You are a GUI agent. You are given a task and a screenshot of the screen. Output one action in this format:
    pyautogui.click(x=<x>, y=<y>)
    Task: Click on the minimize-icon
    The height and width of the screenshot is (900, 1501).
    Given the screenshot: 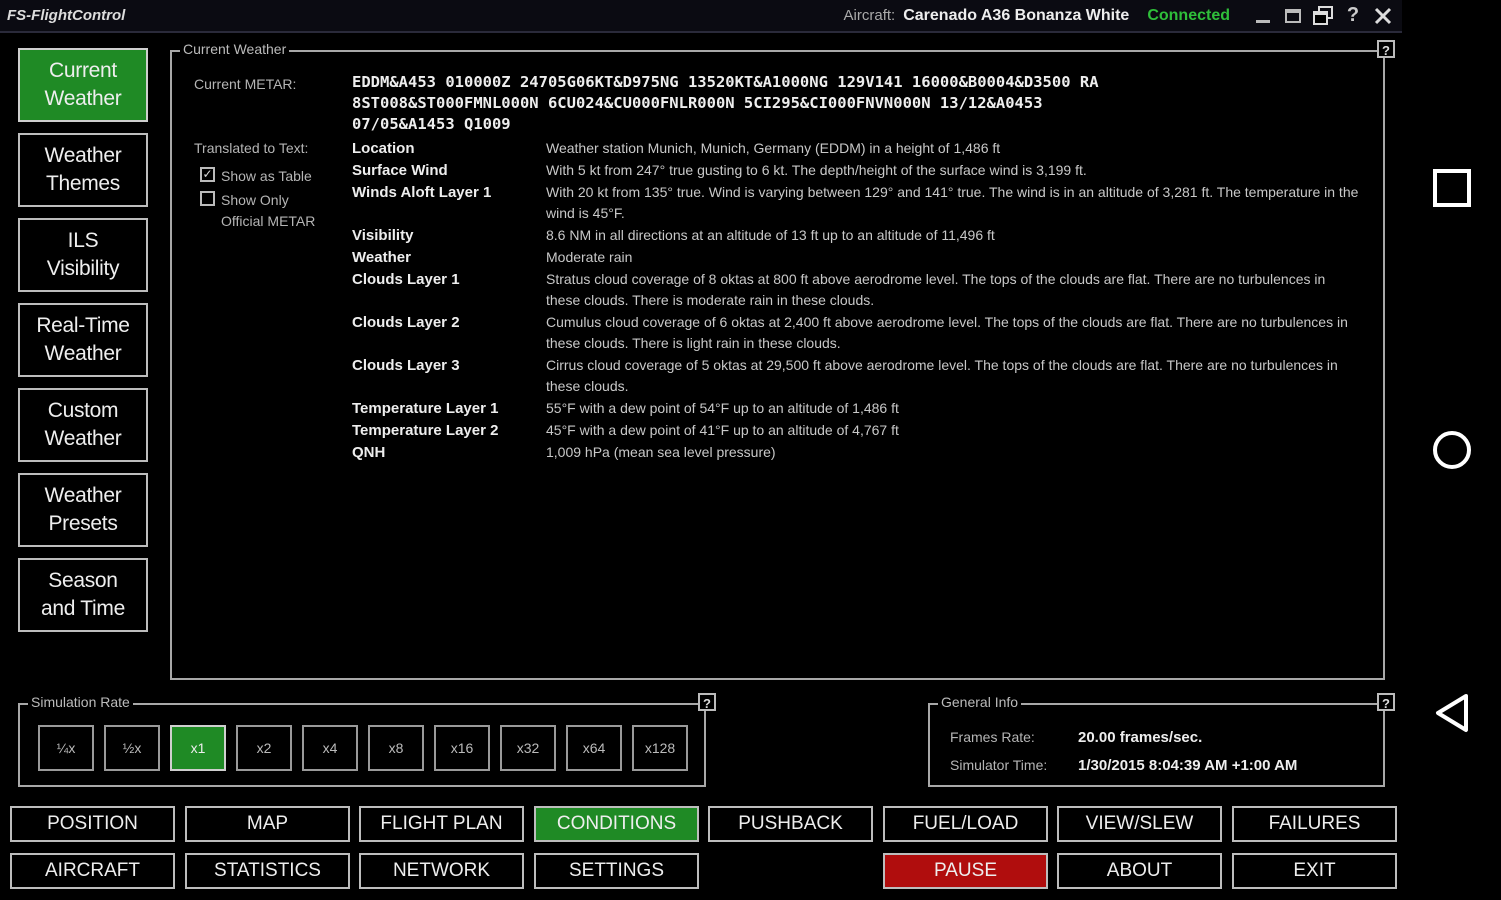 What is the action you would take?
    pyautogui.click(x=1263, y=16)
    